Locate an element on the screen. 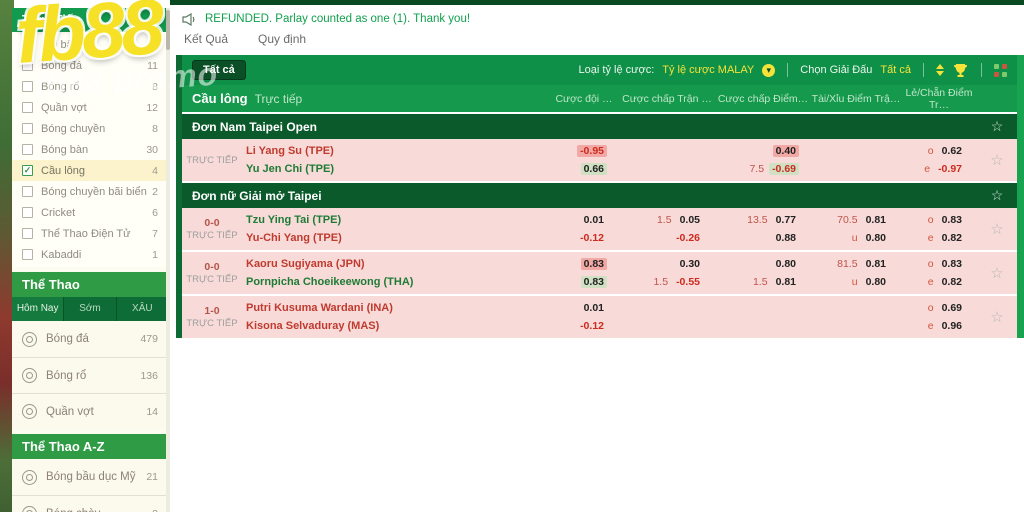  odds-value: -0.97 is located at coordinates (950, 169).